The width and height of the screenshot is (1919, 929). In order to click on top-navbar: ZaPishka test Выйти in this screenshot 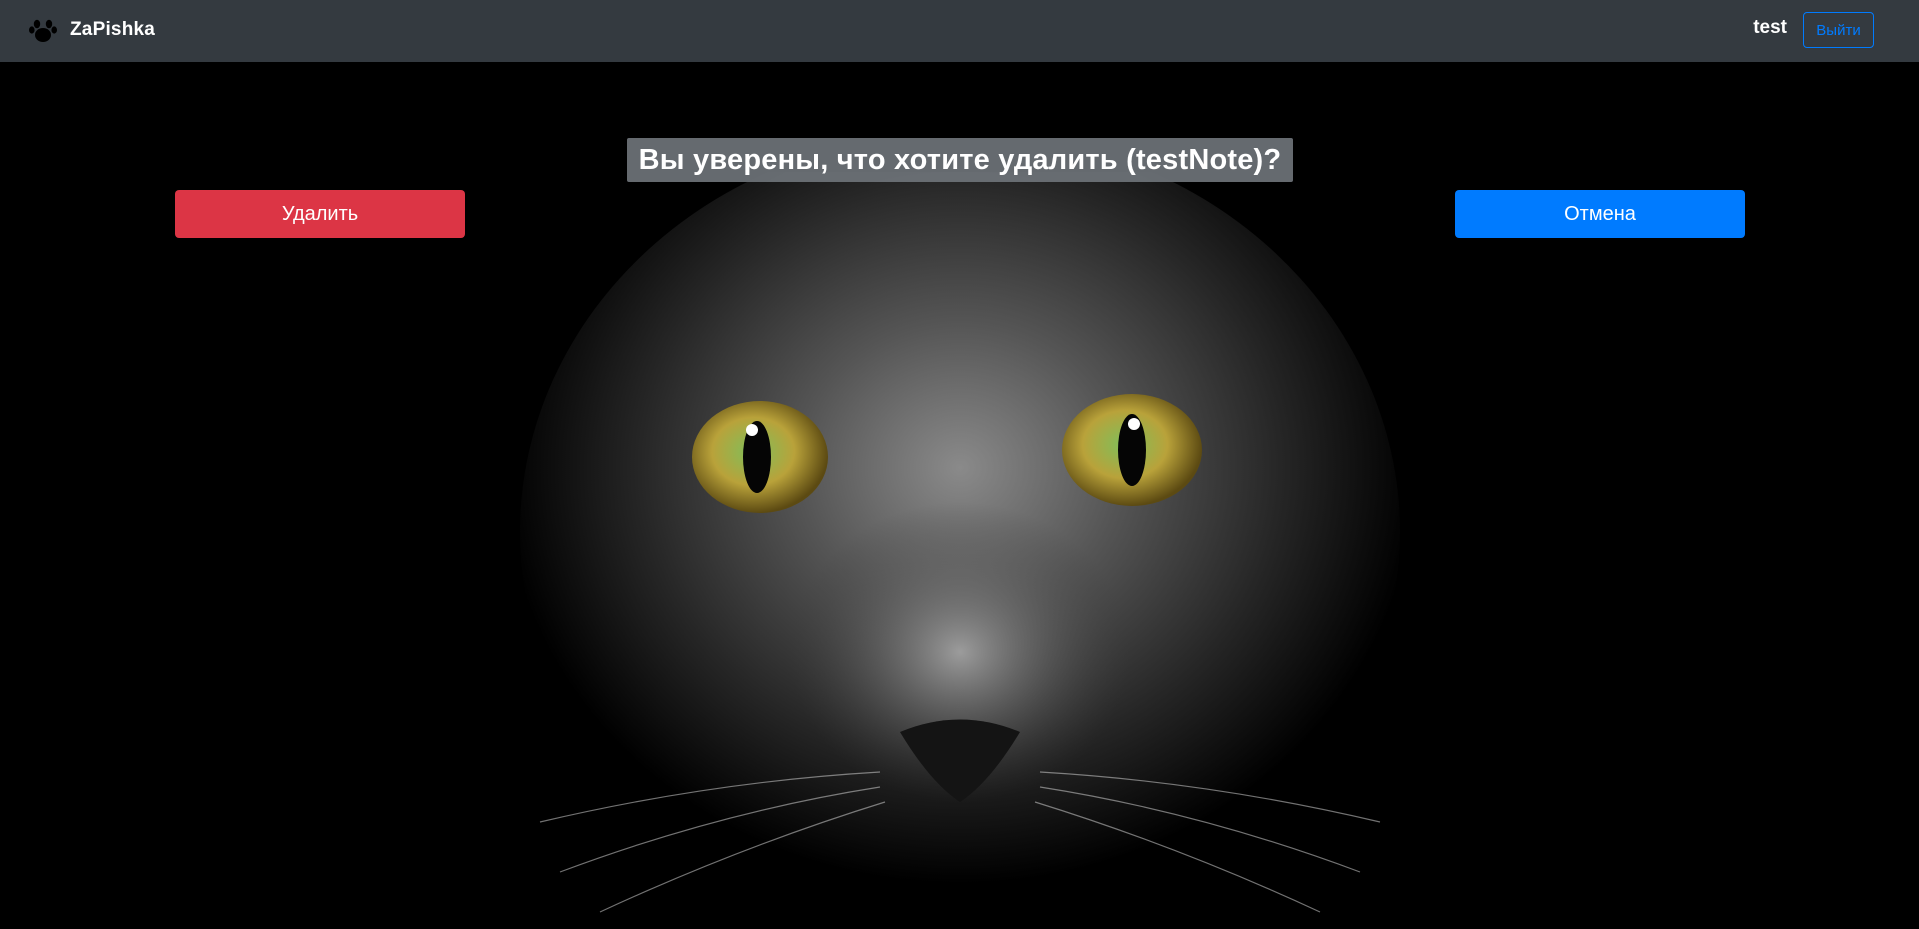, I will do `click(959, 31)`.